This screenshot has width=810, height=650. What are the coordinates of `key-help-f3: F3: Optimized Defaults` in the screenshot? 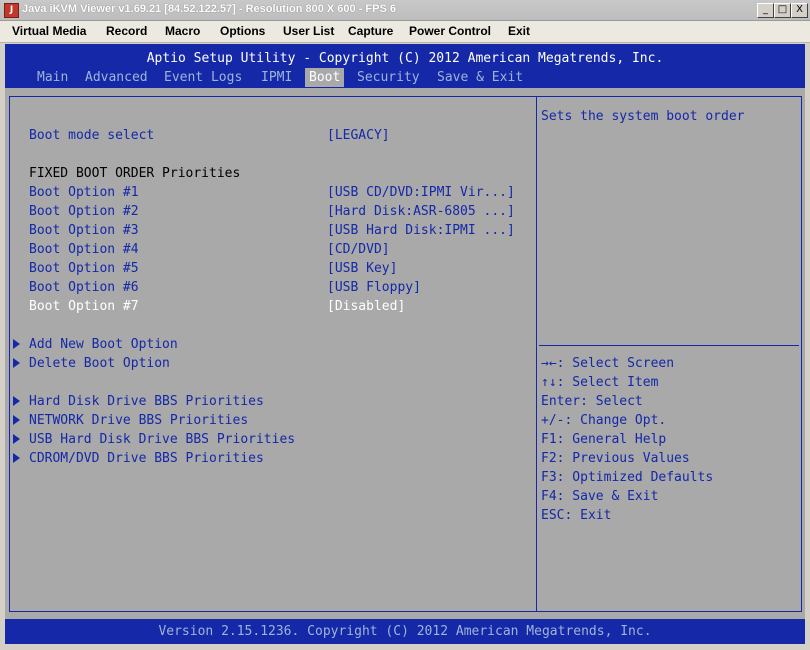 It's located at (627, 477).